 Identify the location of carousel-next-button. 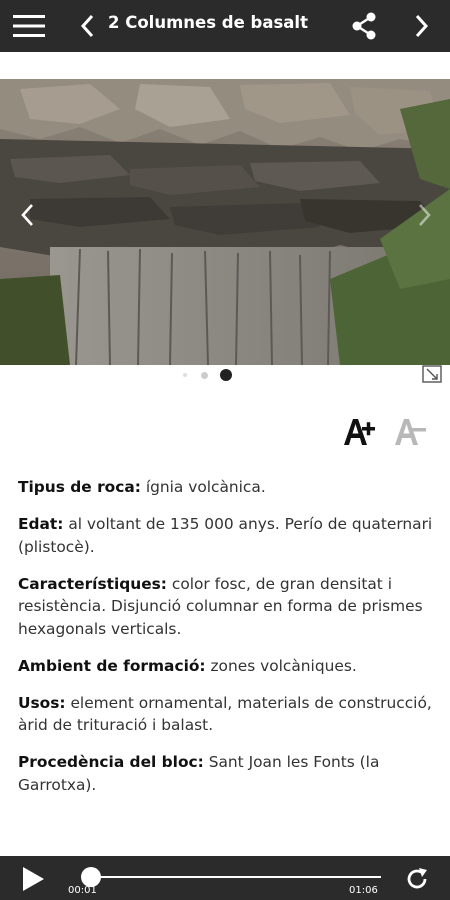
(424, 215).